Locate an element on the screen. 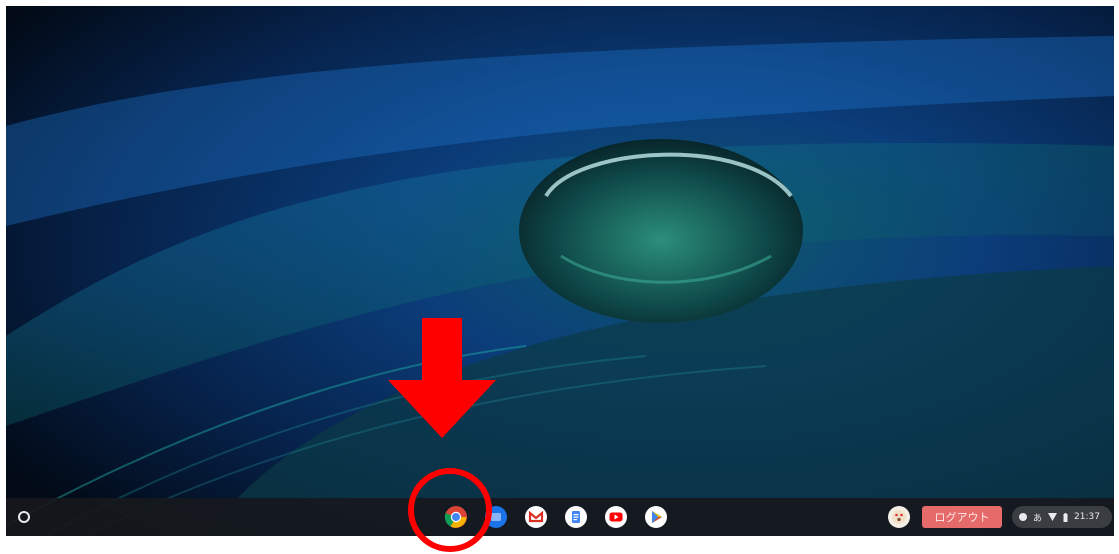 The image size is (1119, 554). launcher-button is located at coordinates (24, 517).